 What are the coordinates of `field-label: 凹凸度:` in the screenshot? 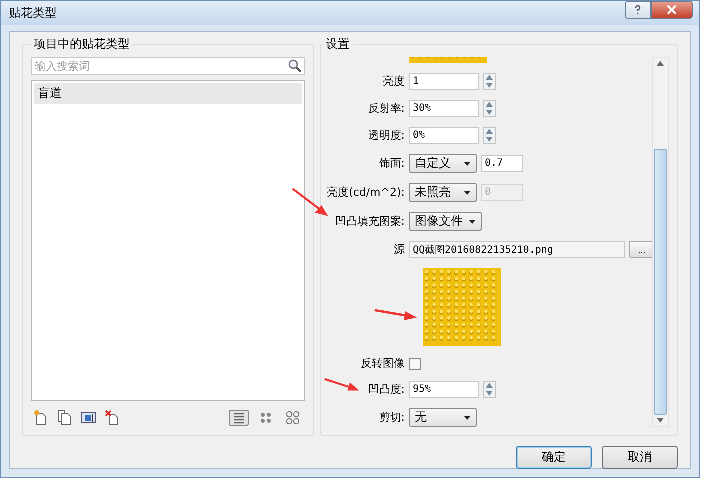 It's located at (386, 389).